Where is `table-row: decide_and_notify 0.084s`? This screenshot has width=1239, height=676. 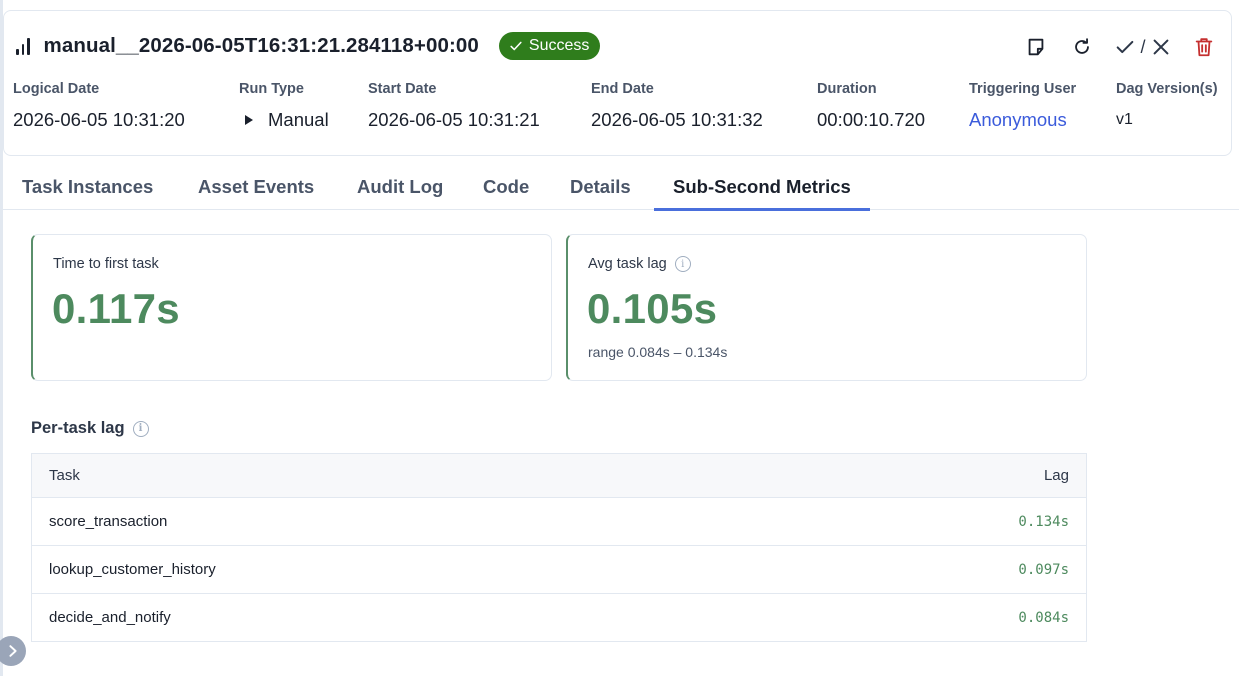
table-row: decide_and_notify 0.084s is located at coordinates (559, 618).